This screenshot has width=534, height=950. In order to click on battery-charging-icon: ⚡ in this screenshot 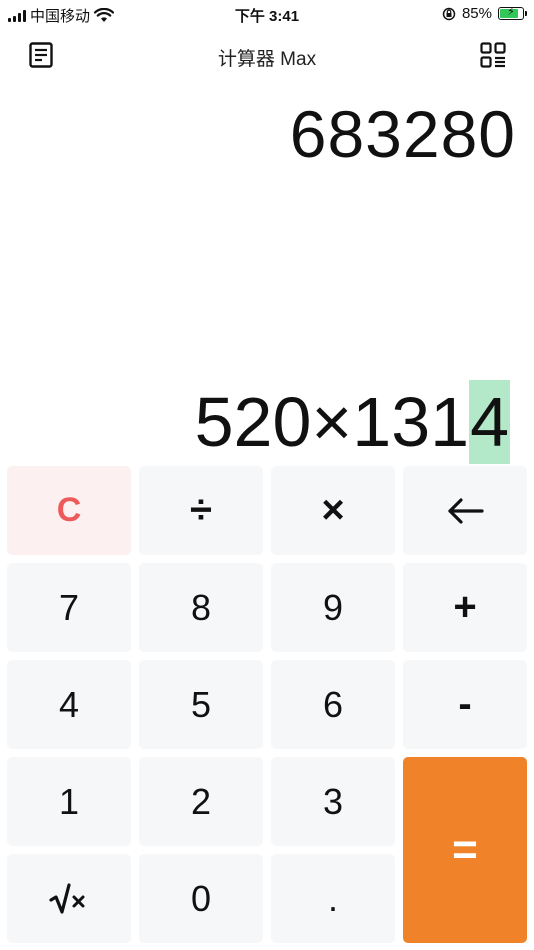, I will do `click(512, 13)`.